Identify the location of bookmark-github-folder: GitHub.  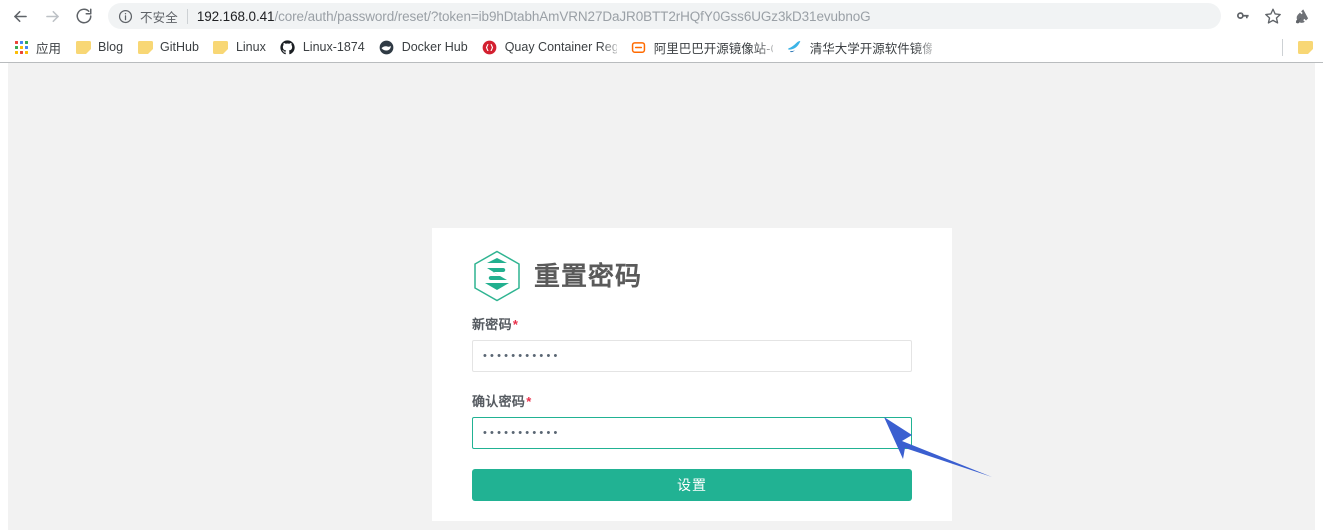
(168, 47).